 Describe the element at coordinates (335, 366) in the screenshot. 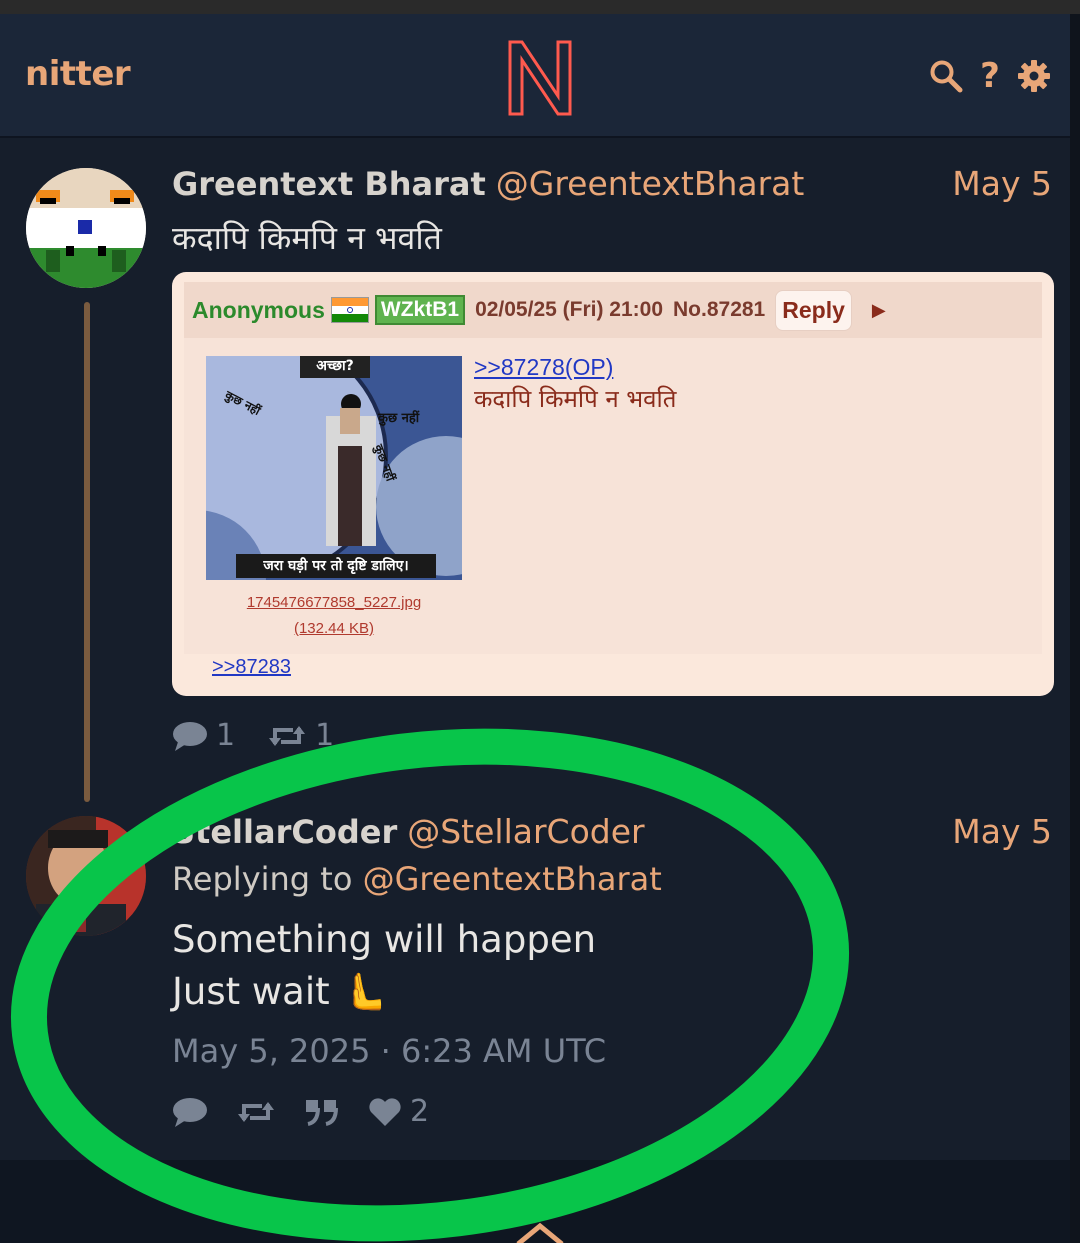

I see `image-caption-top: अच्छा?` at that location.